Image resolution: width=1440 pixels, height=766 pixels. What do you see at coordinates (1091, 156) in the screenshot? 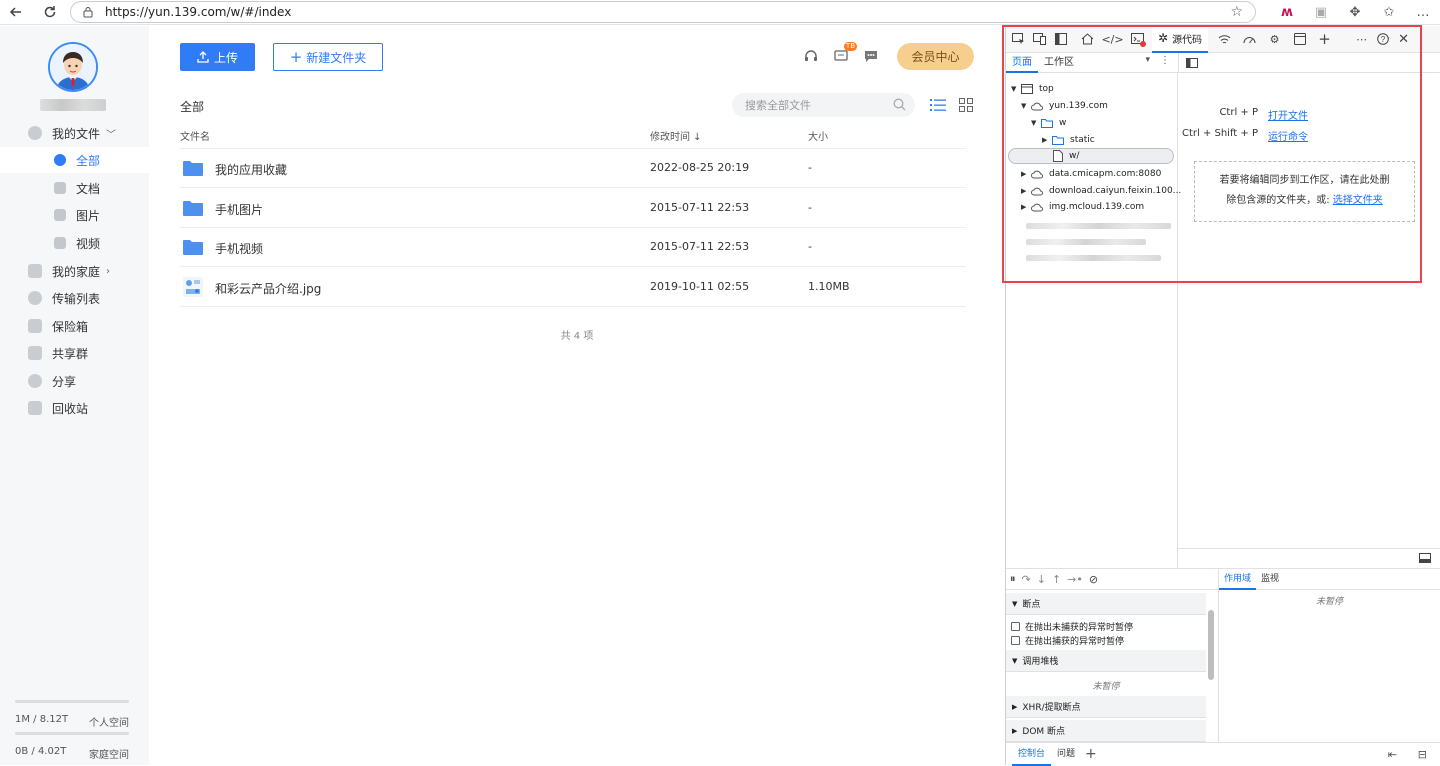
I see `tree-node-w-file: w/` at bounding box center [1091, 156].